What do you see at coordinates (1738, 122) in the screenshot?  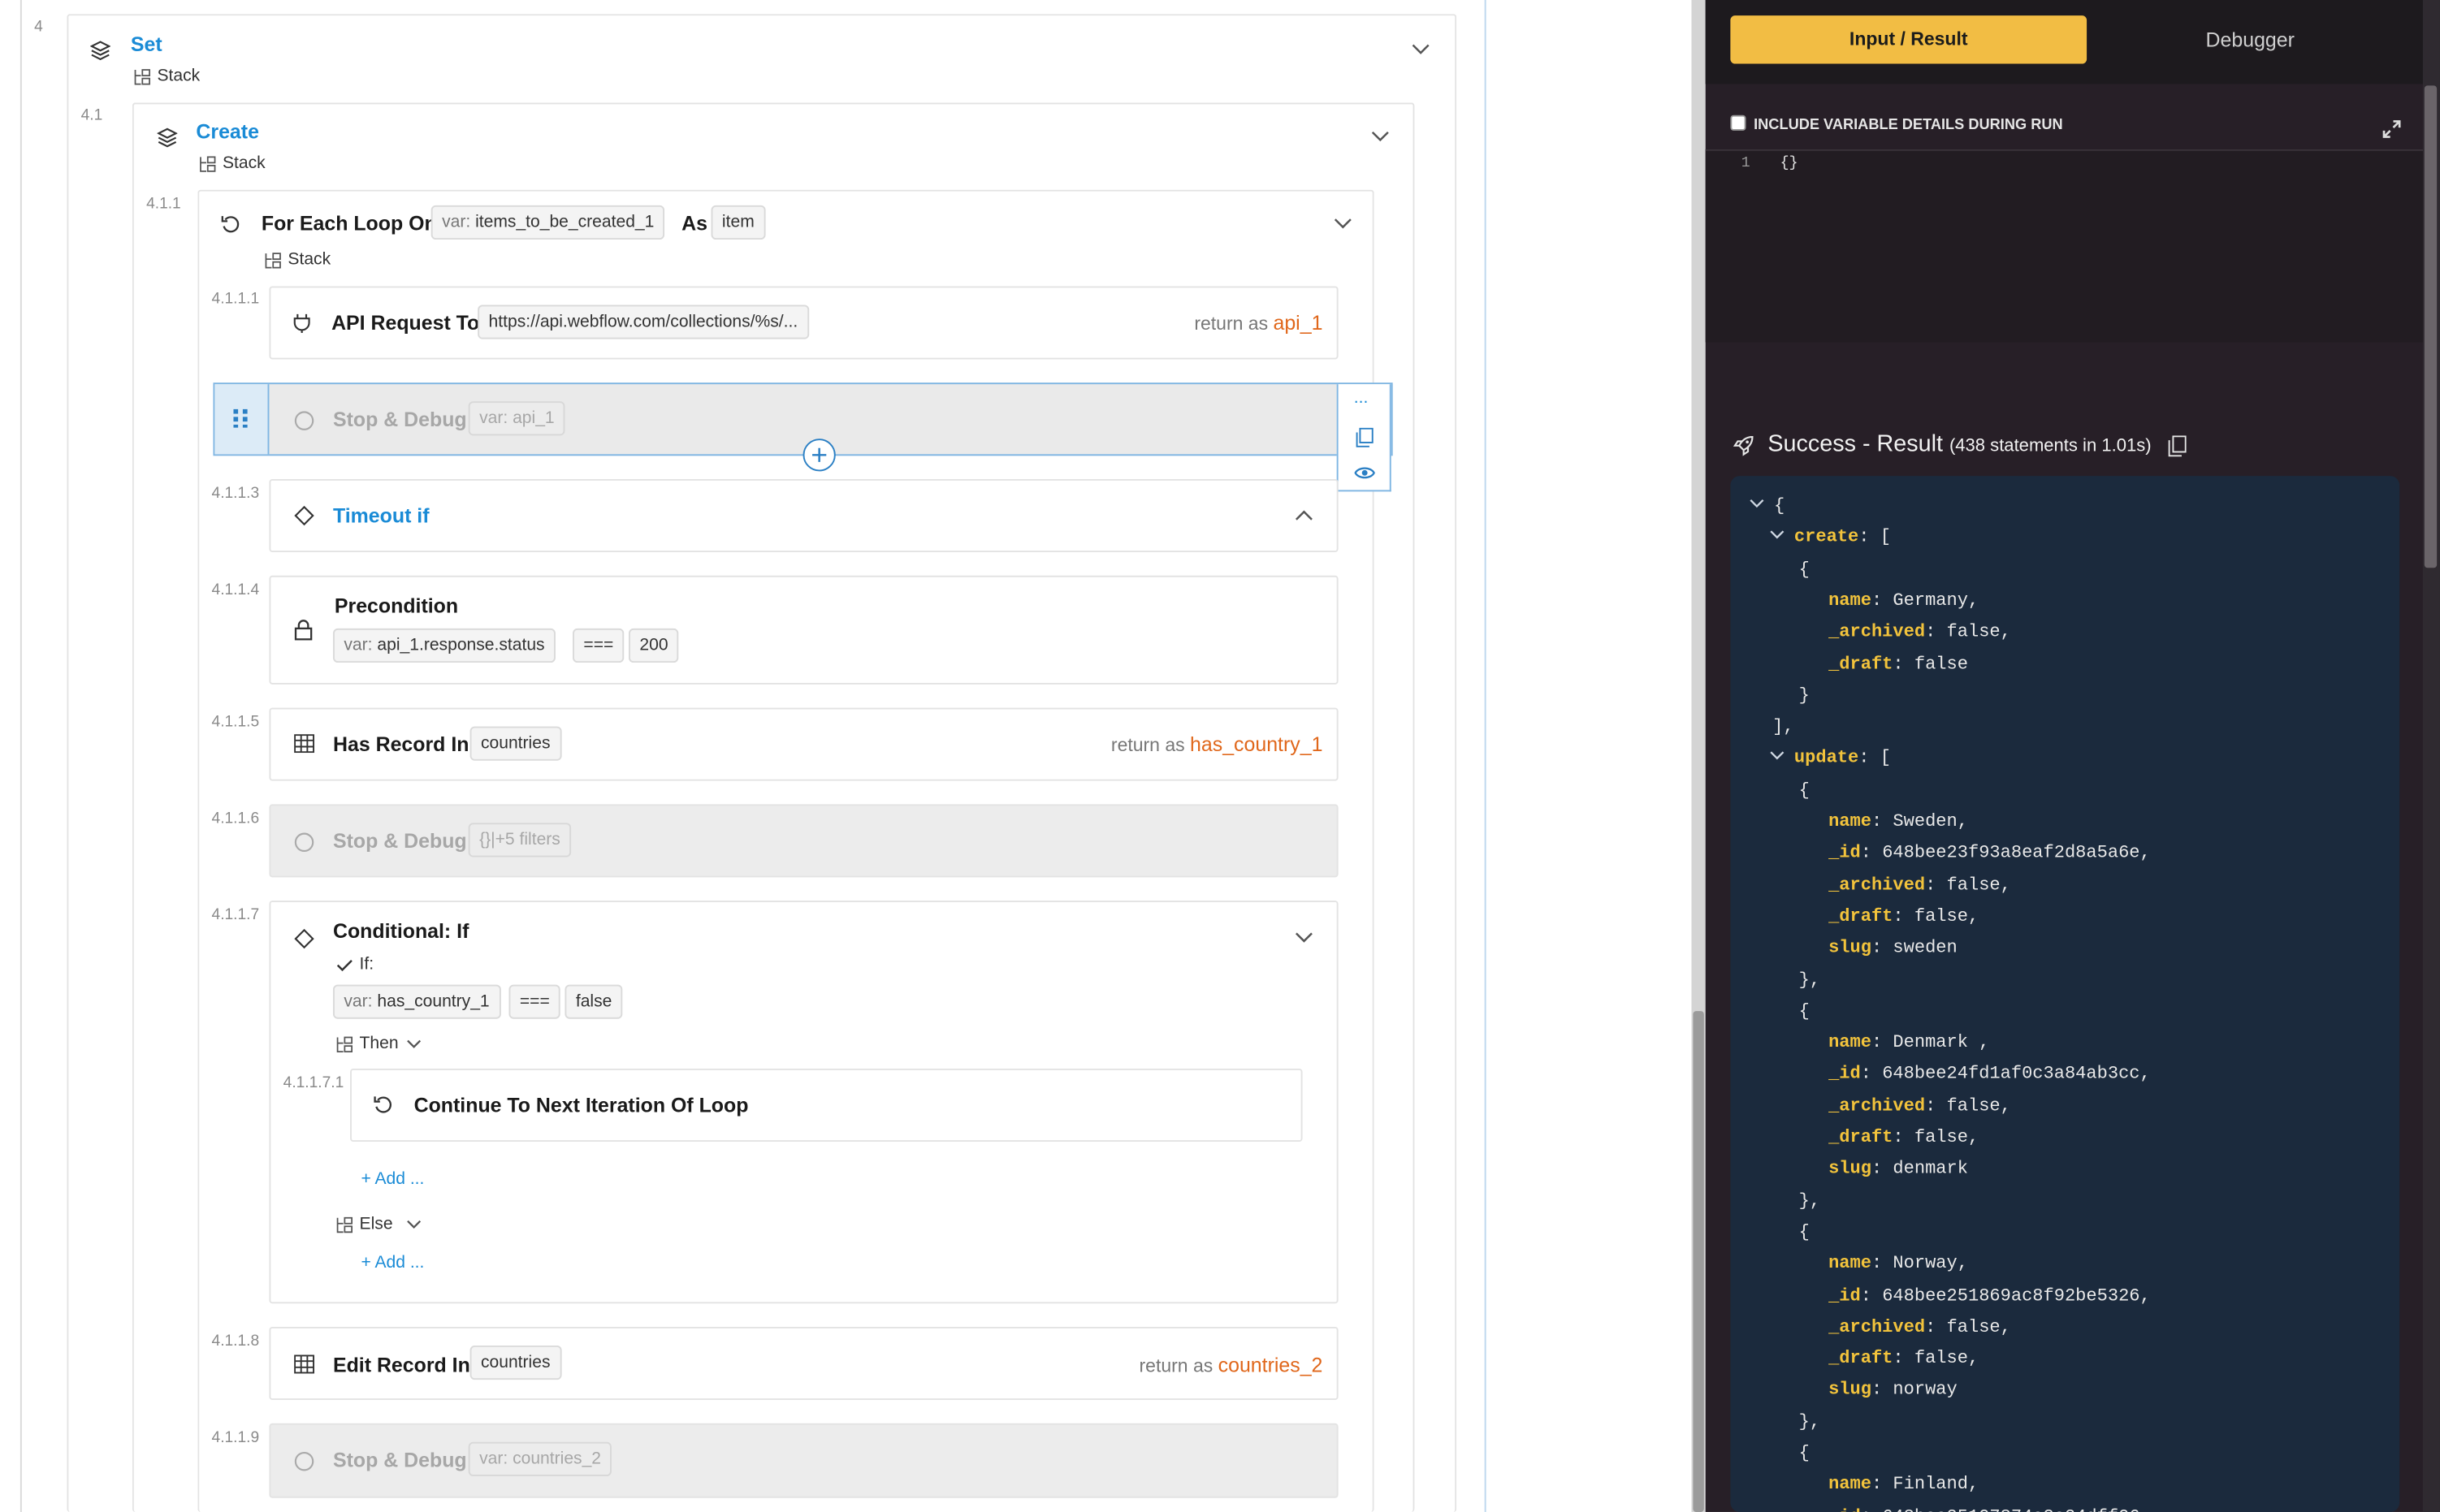 I see `include-variable-details-checkbox` at bounding box center [1738, 122].